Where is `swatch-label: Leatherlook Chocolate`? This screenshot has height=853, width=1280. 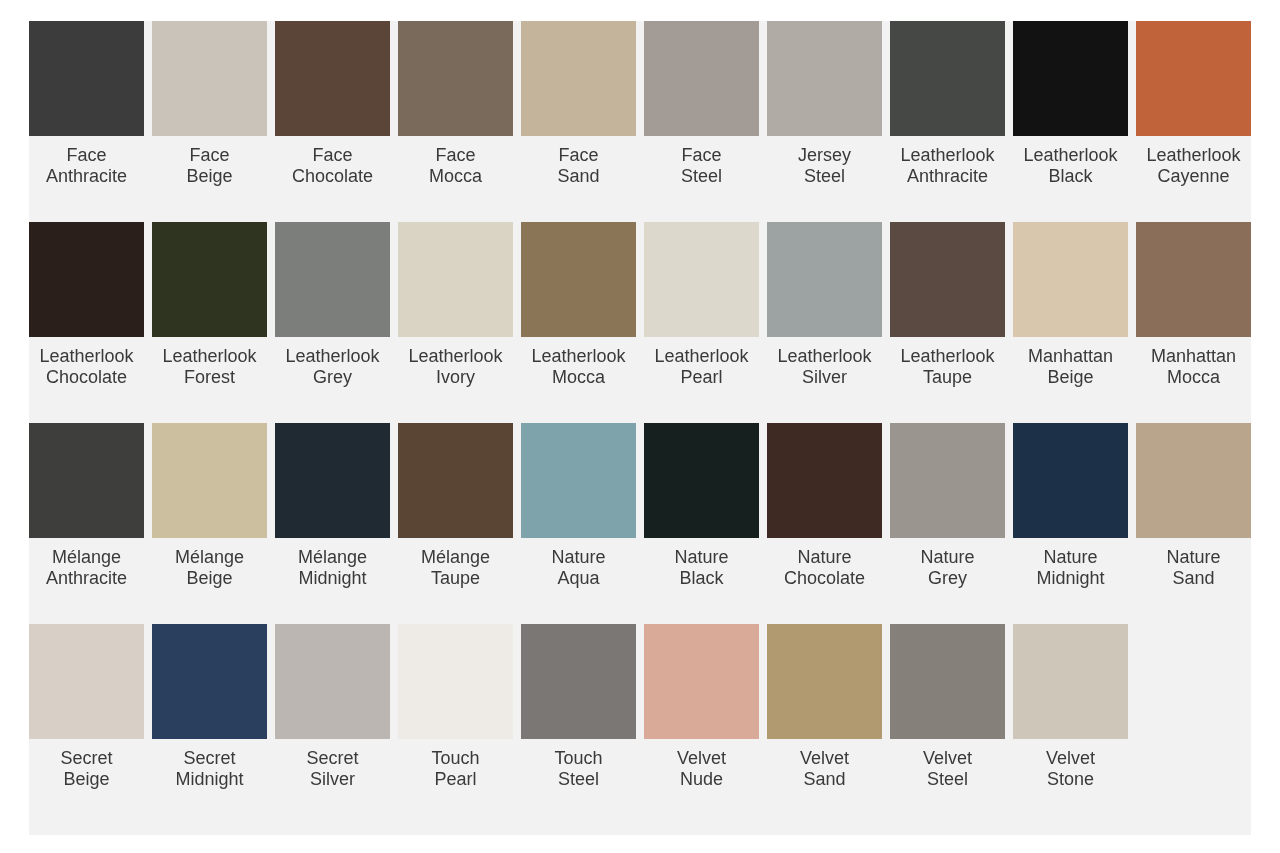 swatch-label: Leatherlook Chocolate is located at coordinates (86, 367).